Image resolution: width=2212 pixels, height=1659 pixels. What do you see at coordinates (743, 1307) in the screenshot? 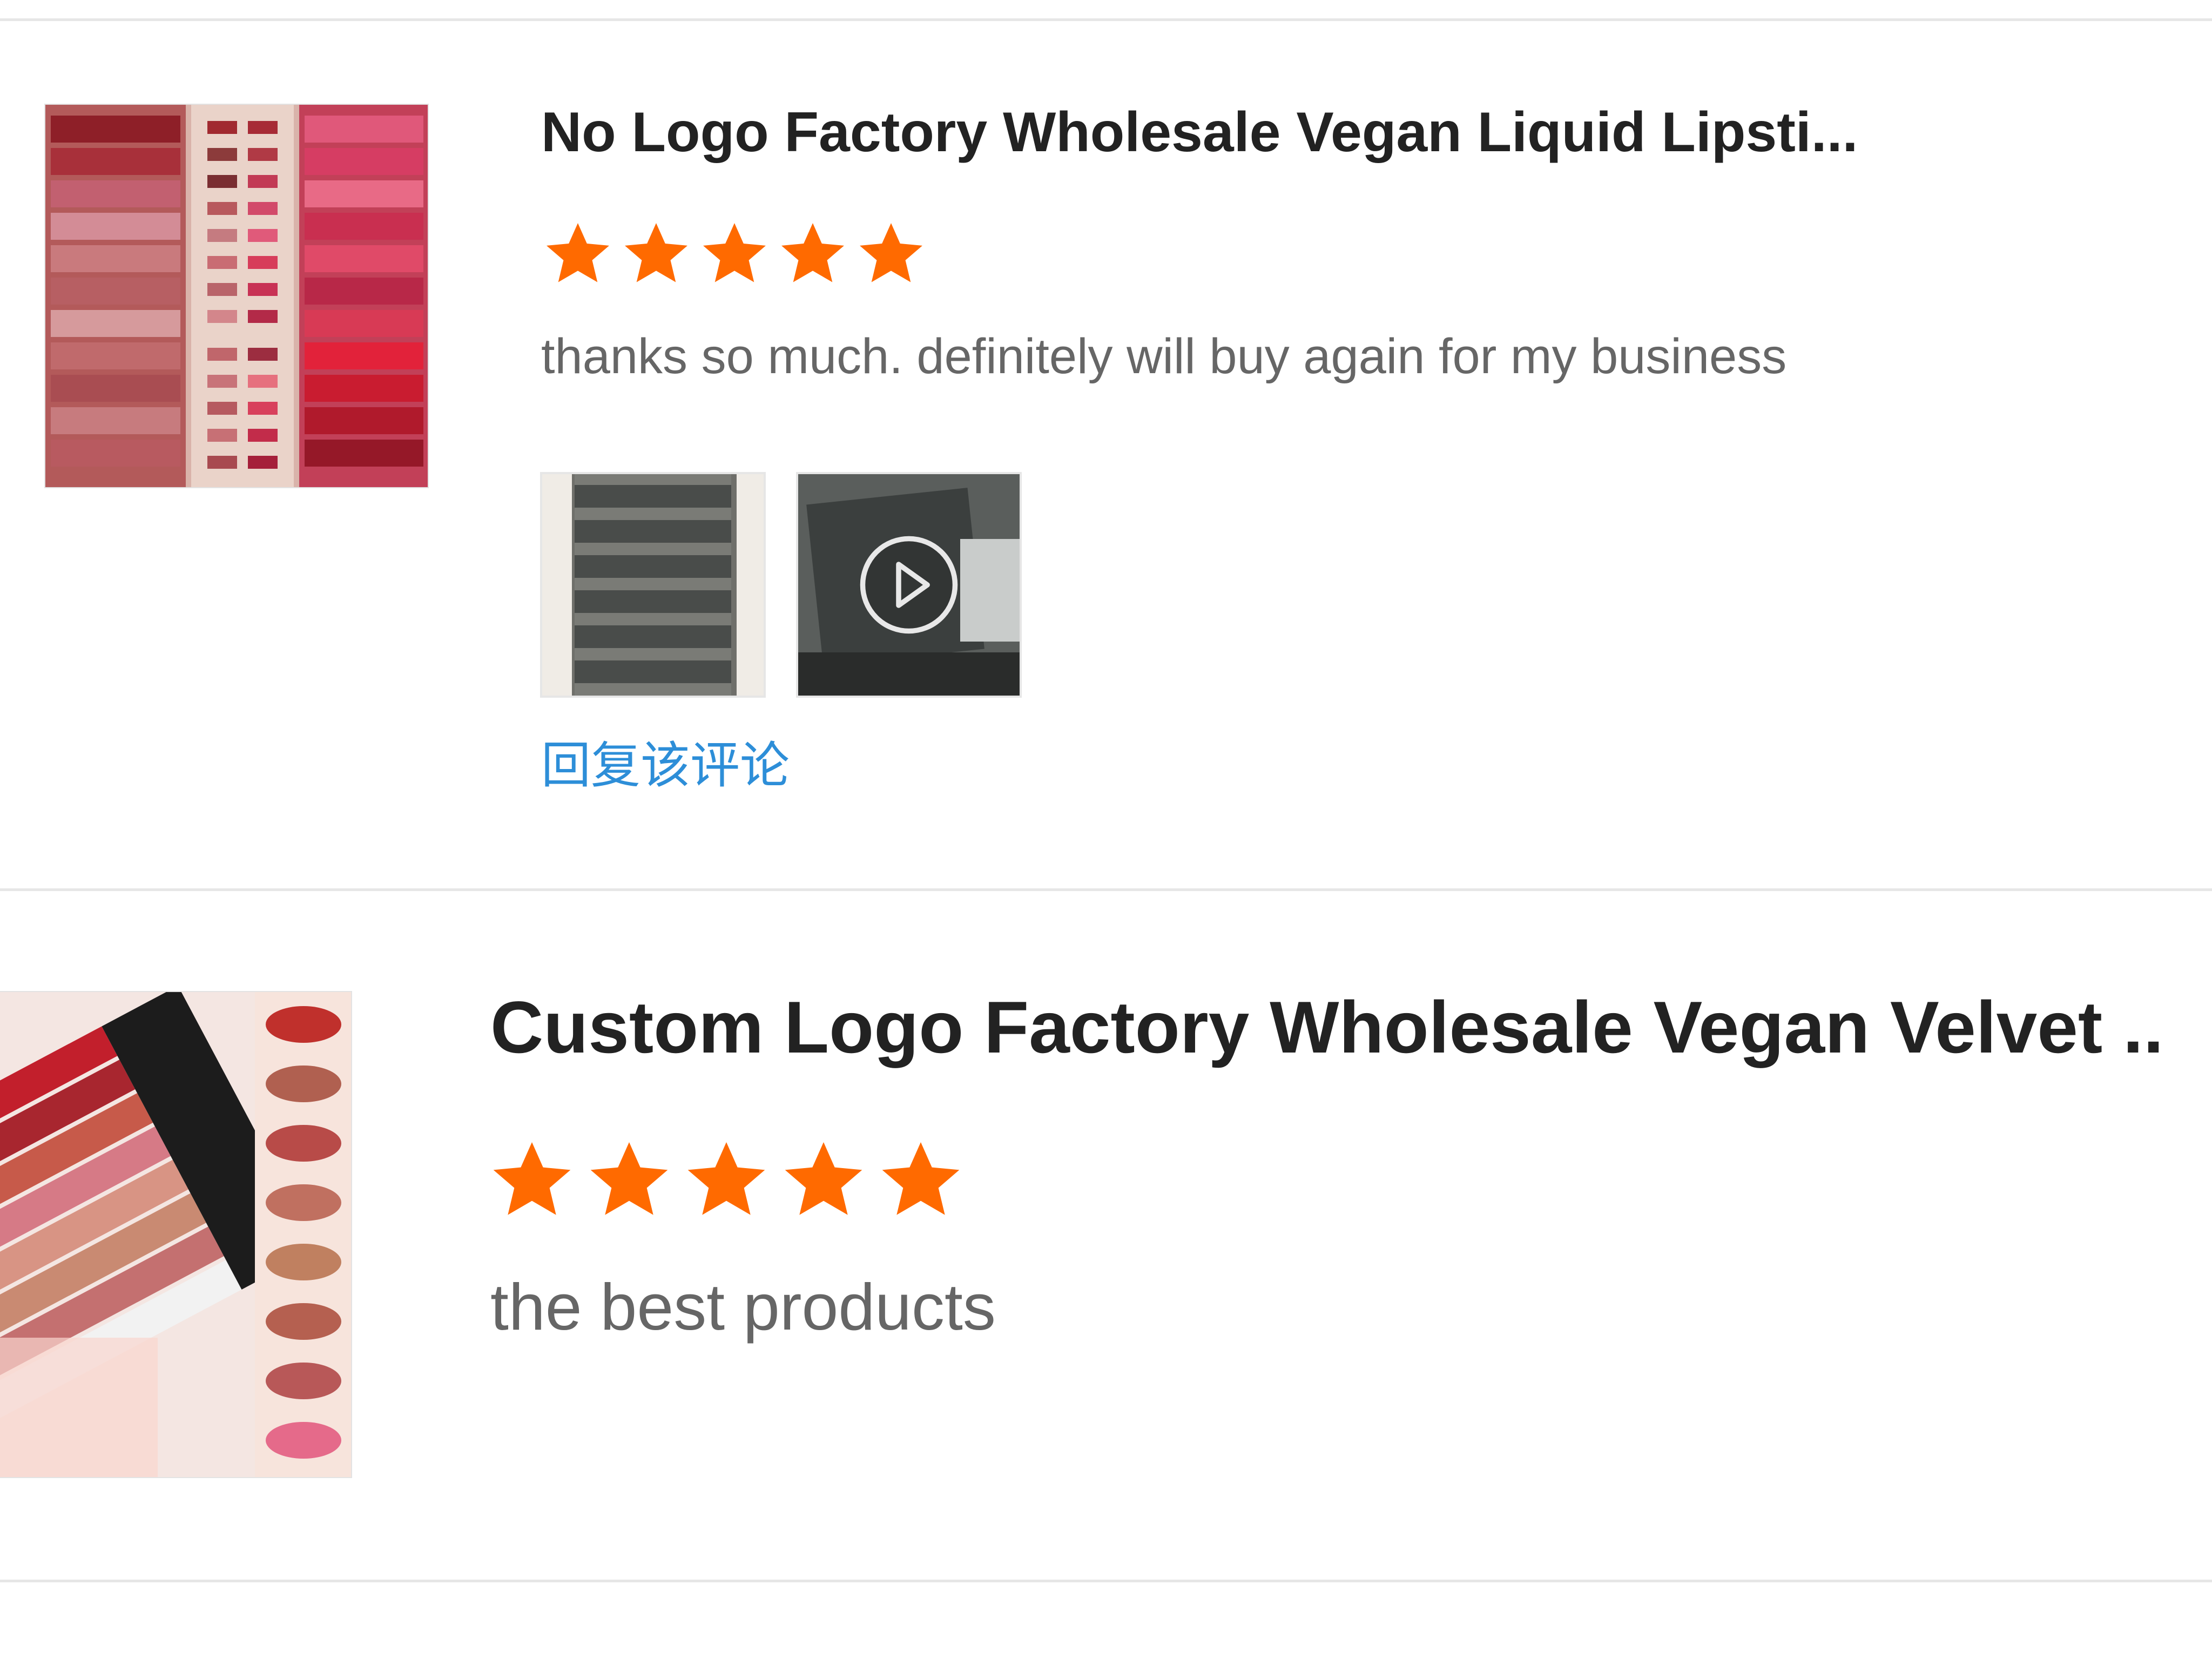
I see `review-comment: the best products` at bounding box center [743, 1307].